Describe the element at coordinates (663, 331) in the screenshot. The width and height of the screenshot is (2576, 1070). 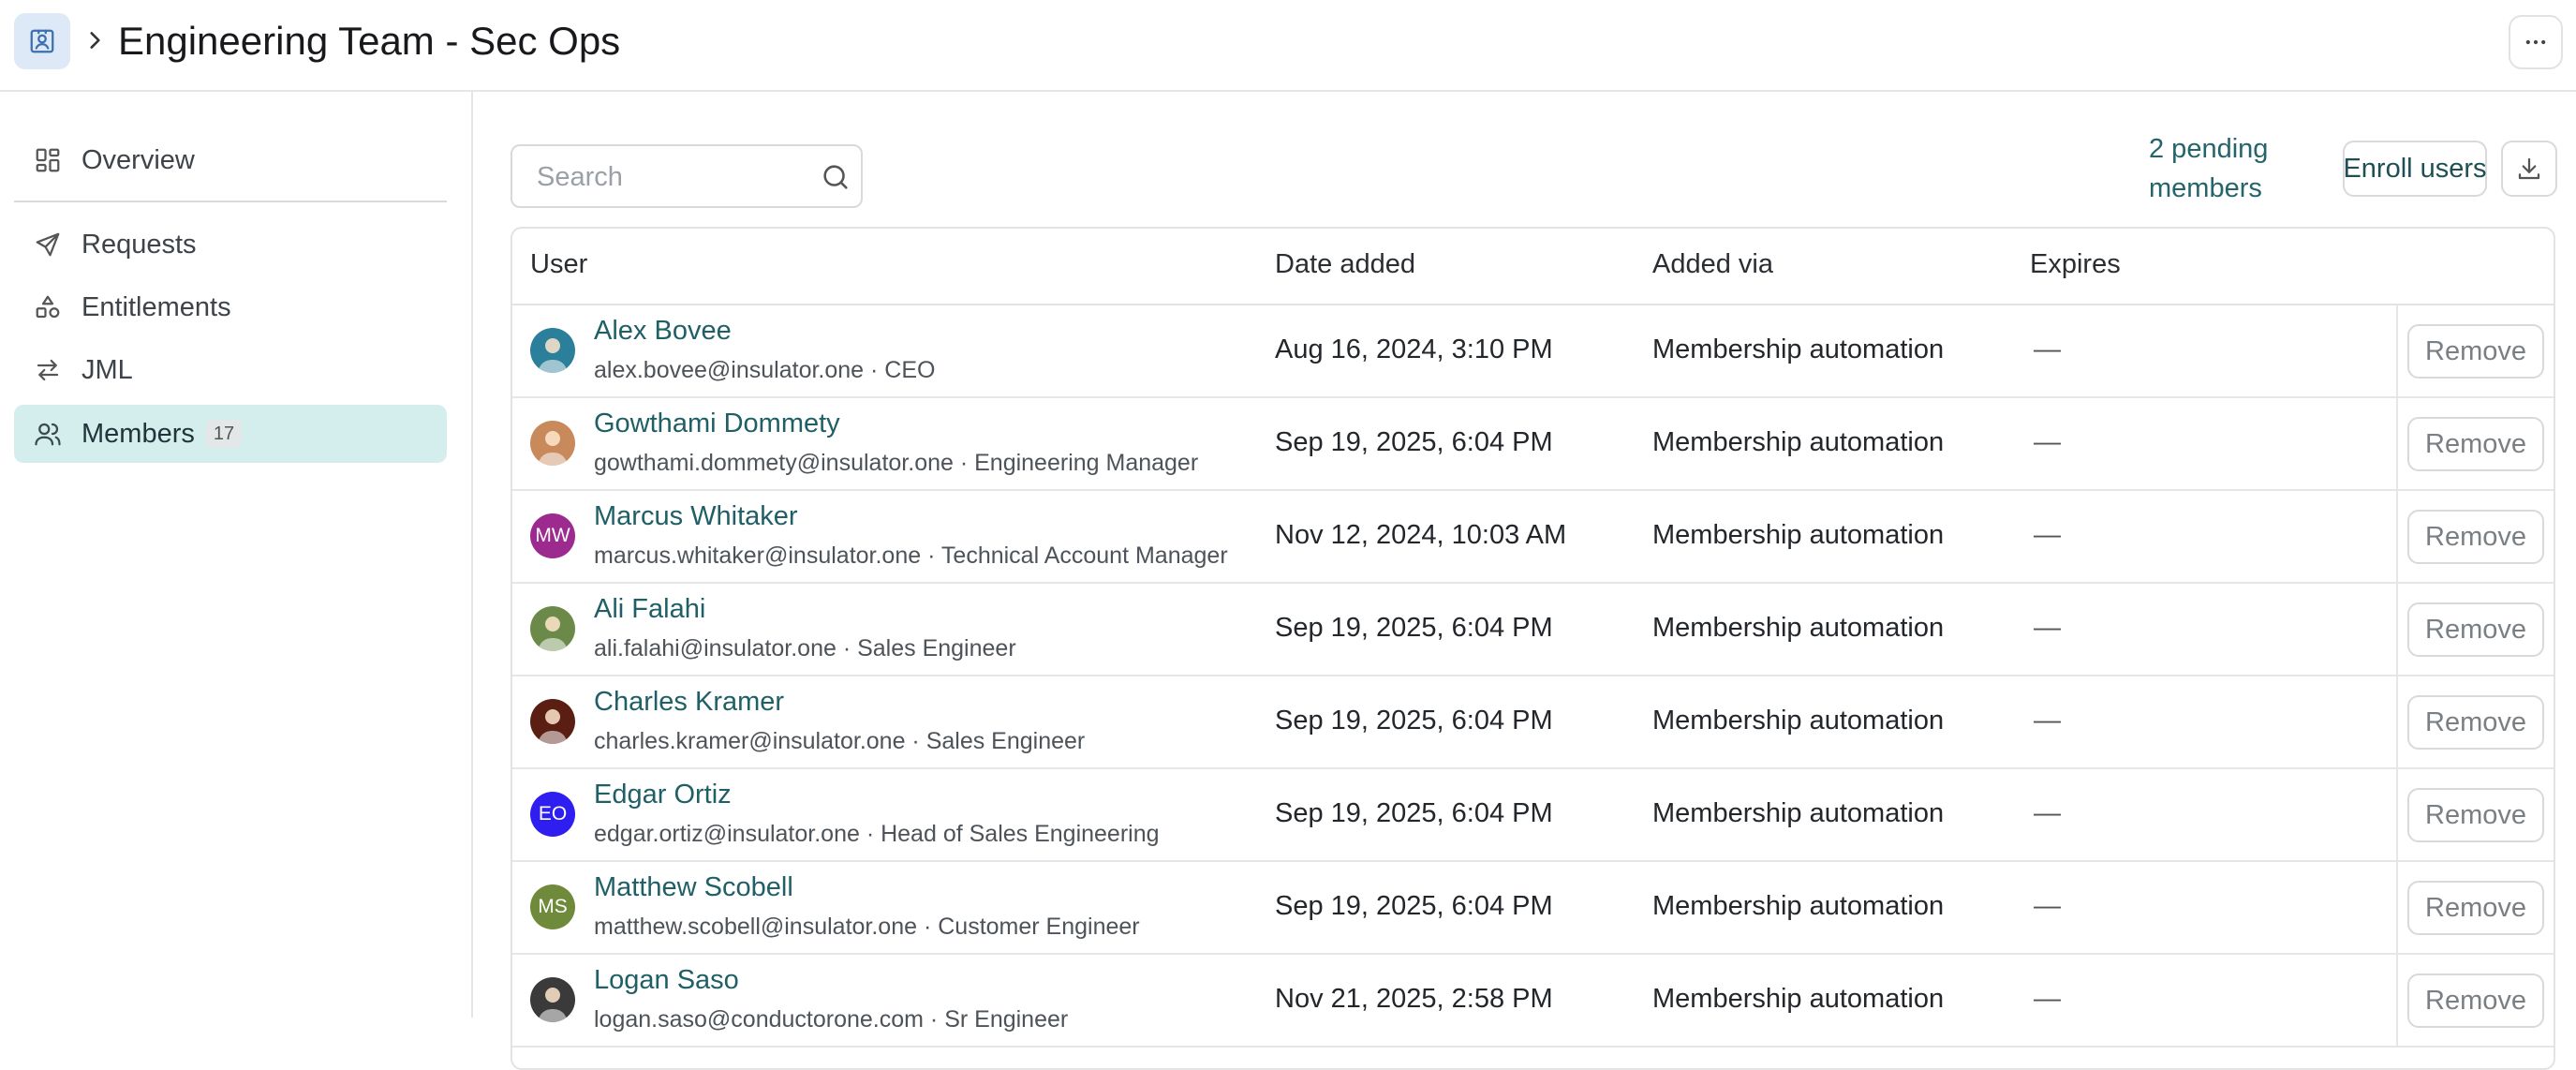
I see `user-name-link: Alex Bovee` at that location.